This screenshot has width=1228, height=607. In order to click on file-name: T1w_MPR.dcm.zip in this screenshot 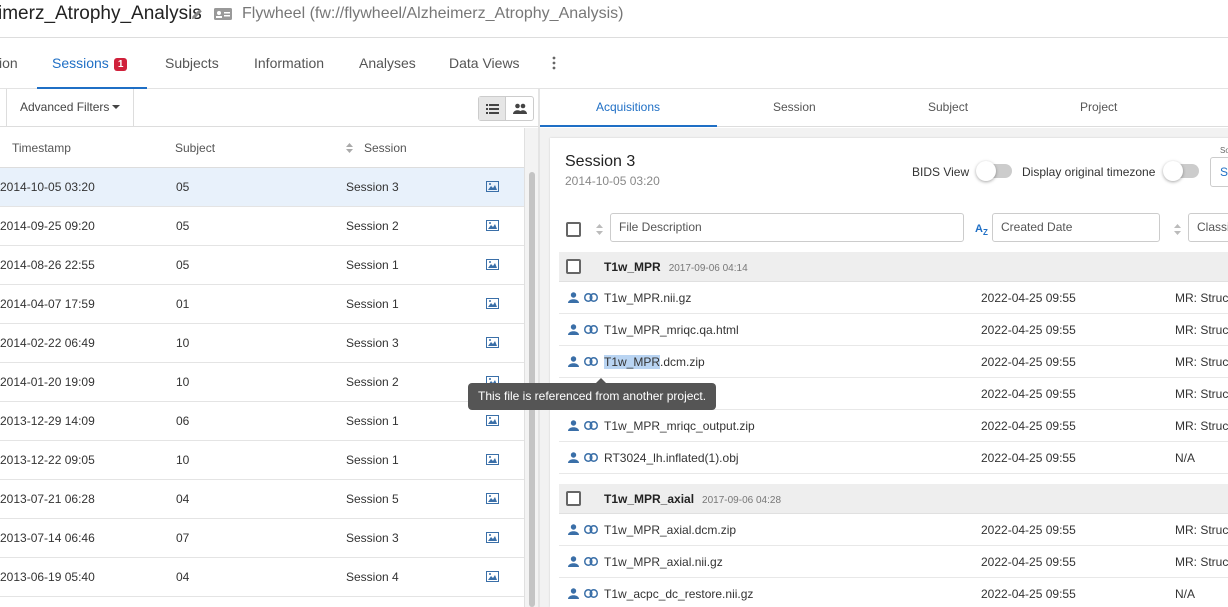, I will do `click(654, 362)`.